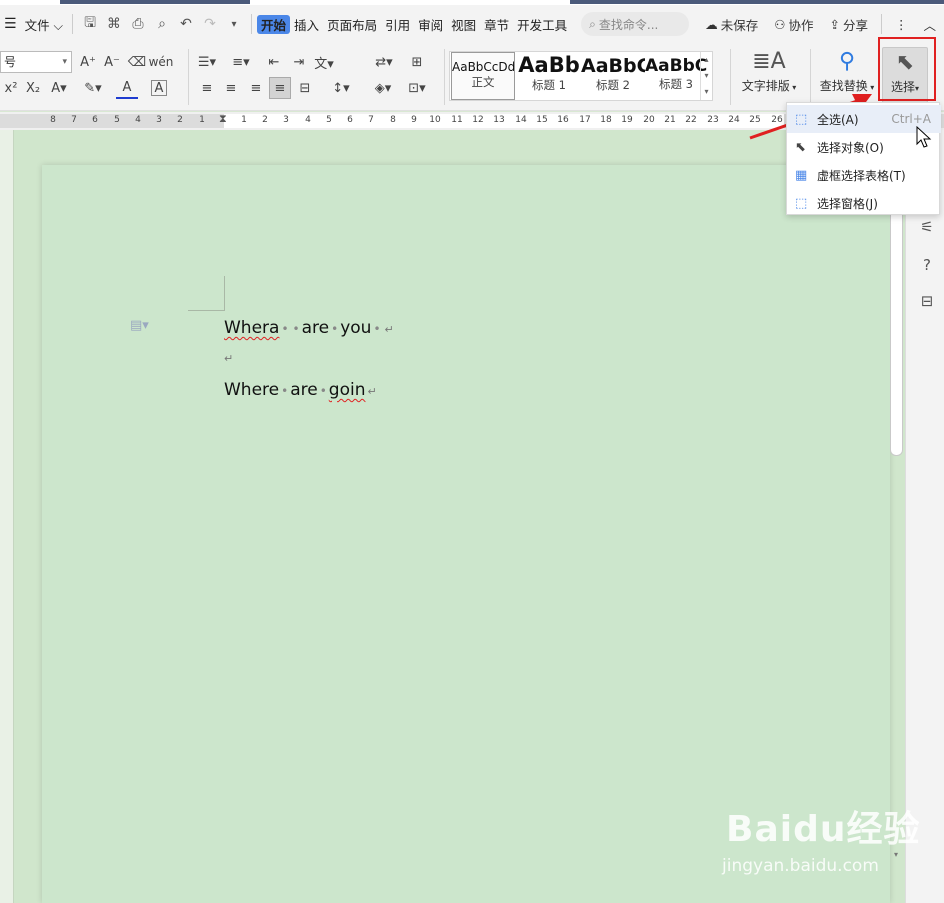 Image resolution: width=944 pixels, height=903 pixels. I want to click on settings-sliders-icon: ⚟, so click(927, 227).